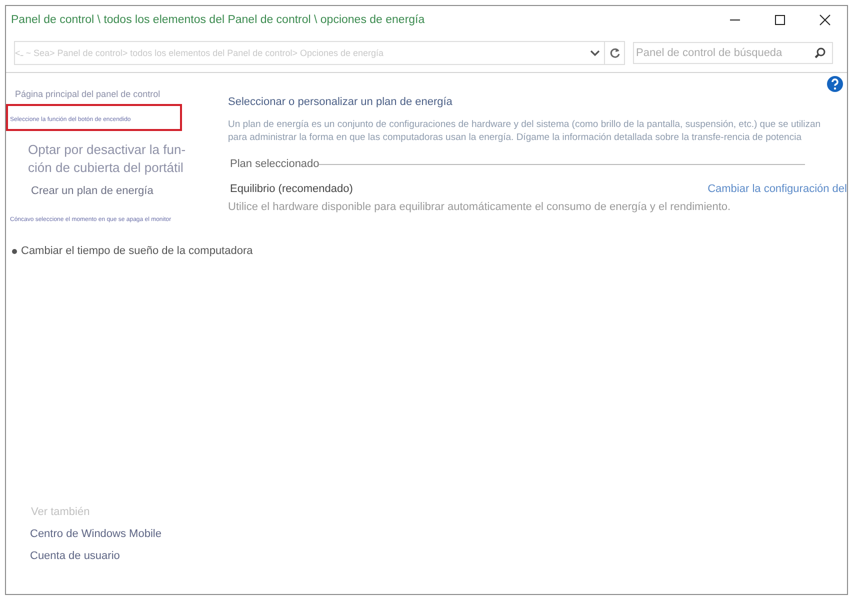 The width and height of the screenshot is (851, 601). Describe the element at coordinates (80, 191) in the screenshot. I see `sidebar-link: Crear un plan de energía` at that location.